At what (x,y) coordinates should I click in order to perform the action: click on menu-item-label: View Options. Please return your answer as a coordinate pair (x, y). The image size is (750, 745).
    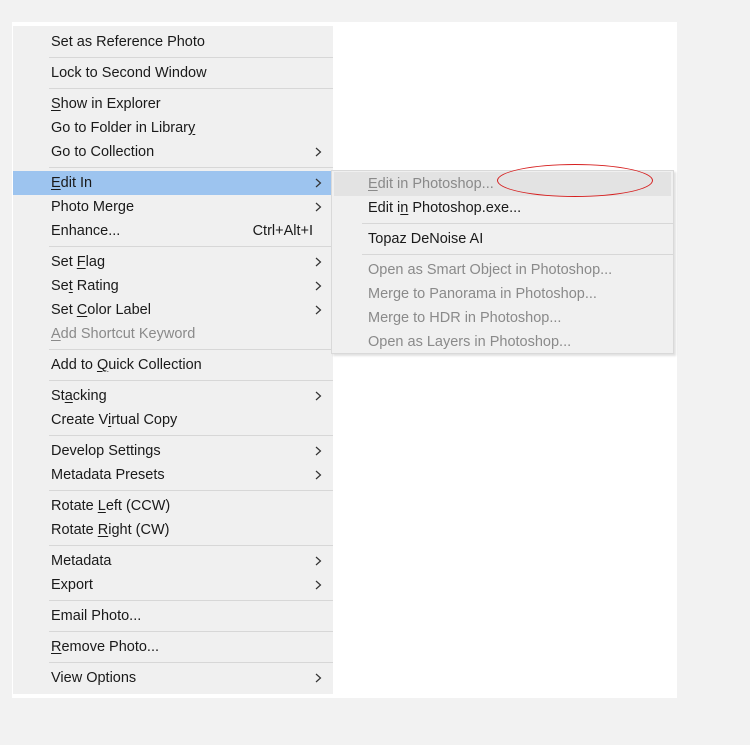
    Looking at the image, I should click on (94, 678).